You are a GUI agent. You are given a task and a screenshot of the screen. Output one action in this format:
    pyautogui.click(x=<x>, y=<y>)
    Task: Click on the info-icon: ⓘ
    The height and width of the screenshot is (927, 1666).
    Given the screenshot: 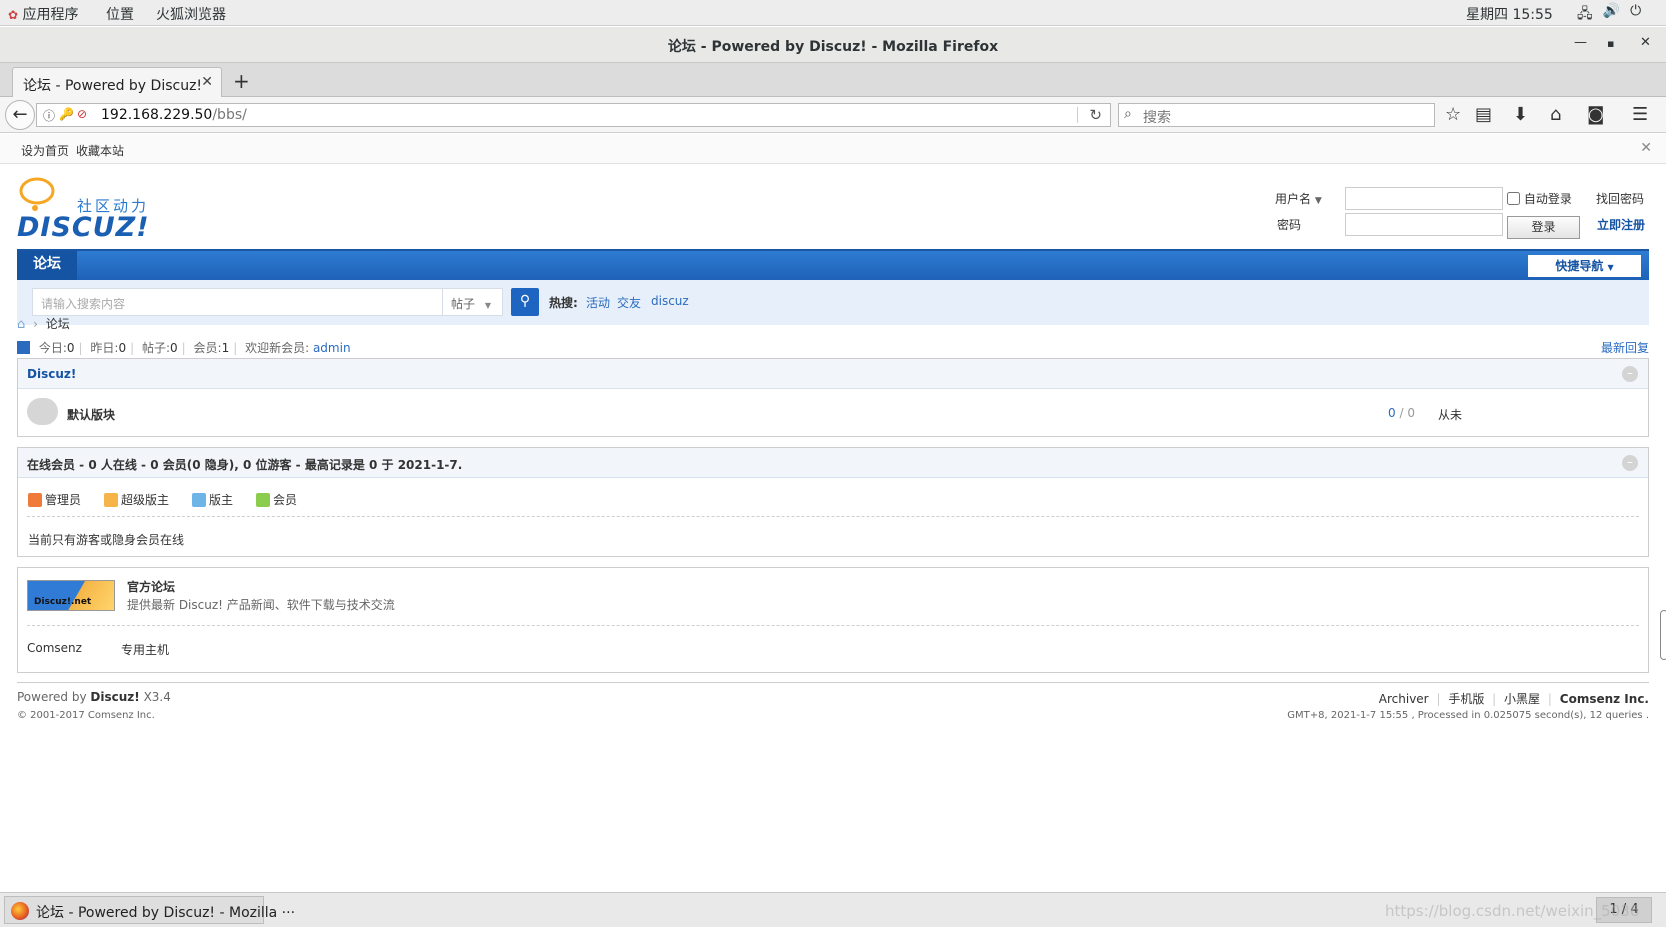 What is the action you would take?
    pyautogui.click(x=49, y=115)
    